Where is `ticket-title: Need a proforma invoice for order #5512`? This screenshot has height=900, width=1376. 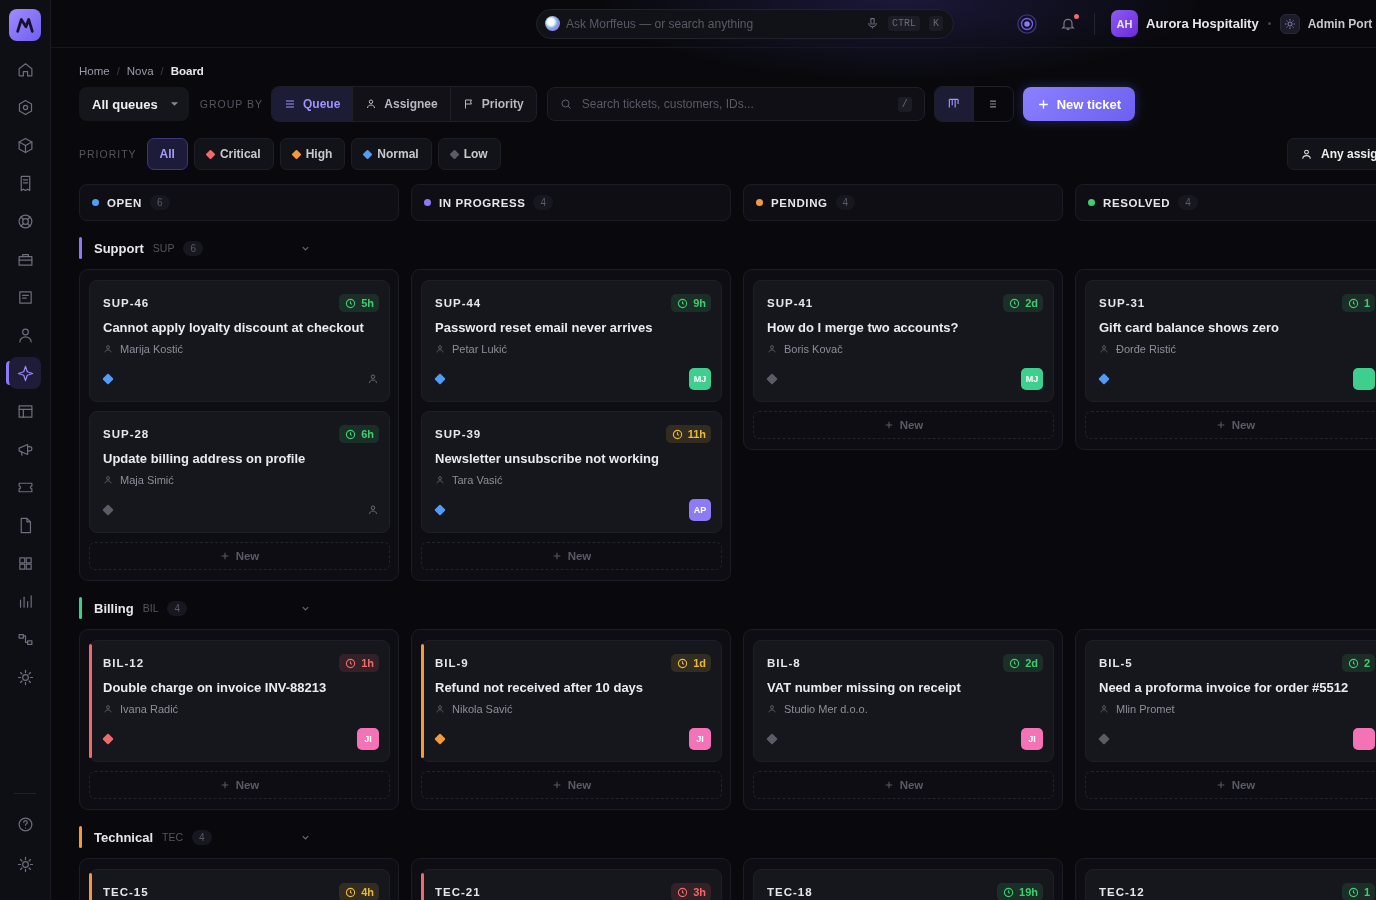
ticket-title: Need a proforma invoice for order #5512 is located at coordinates (1224, 687).